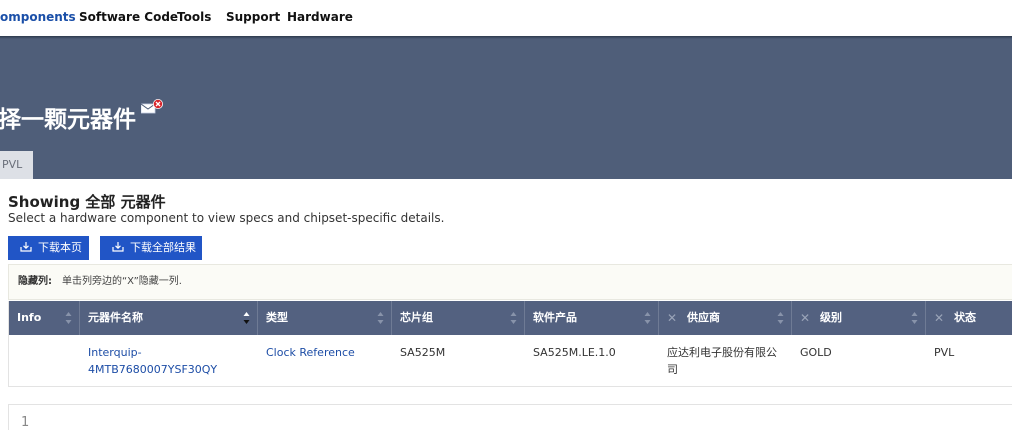  What do you see at coordinates (87, 202) in the screenshot?
I see `showing-heading: Showing 全部 元器件` at bounding box center [87, 202].